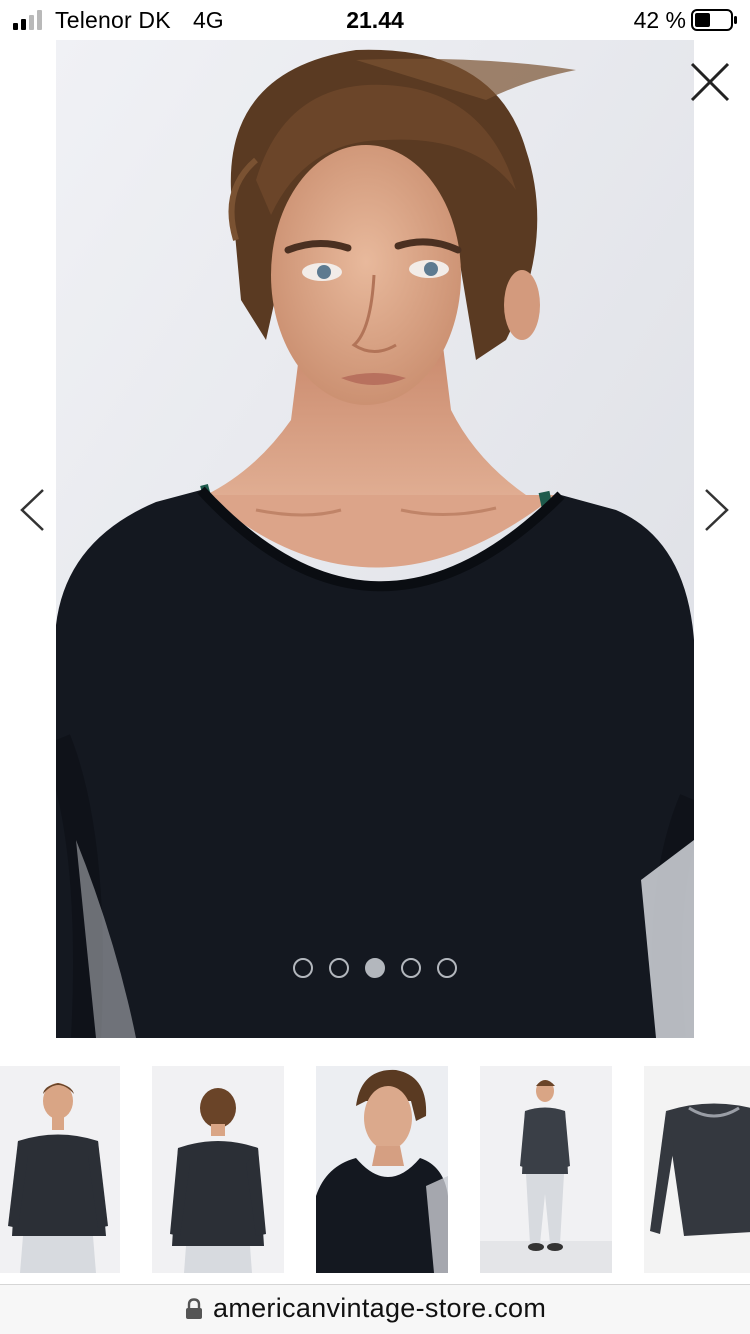 The width and height of the screenshot is (750, 1334). What do you see at coordinates (659, 20) in the screenshot?
I see `battery-percentage: 42 %` at bounding box center [659, 20].